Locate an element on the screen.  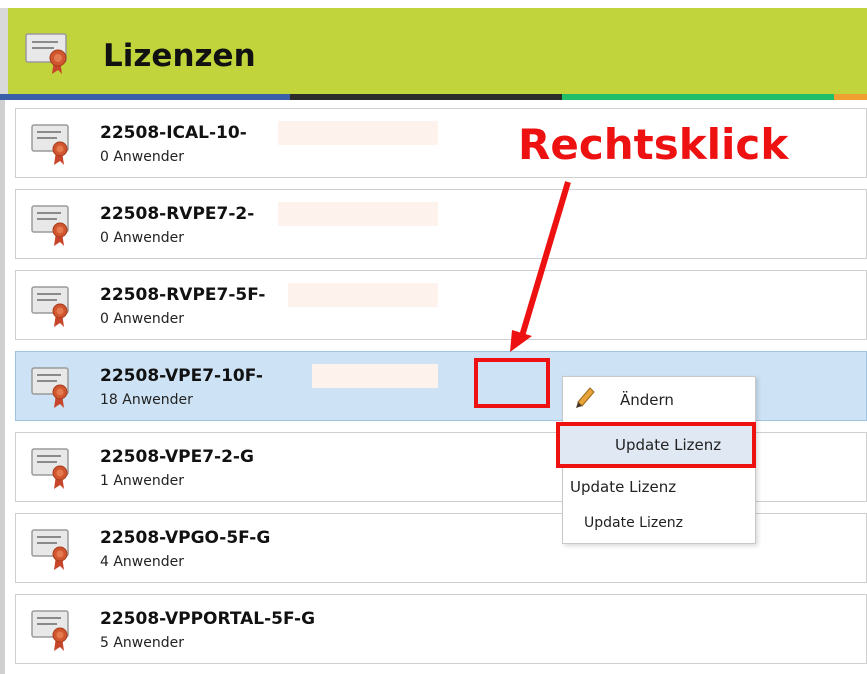
license-name: 22508-VPE7-2-G is located at coordinates (177, 457).